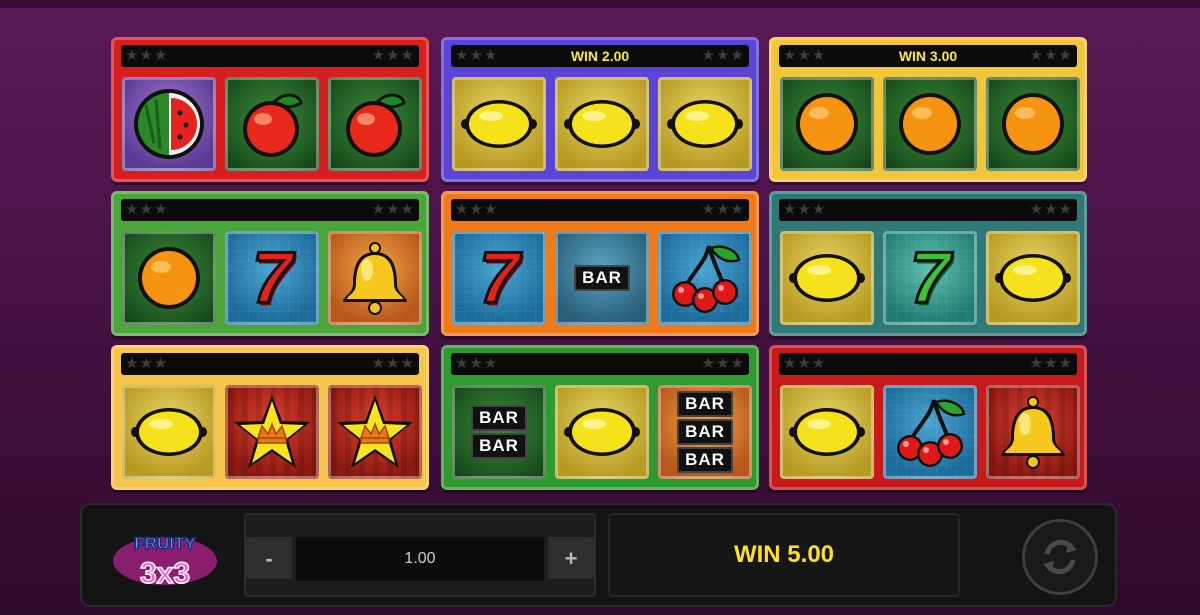  I want to click on machine-header: ★★★ WIN 2.00 ★★★, so click(600, 56).